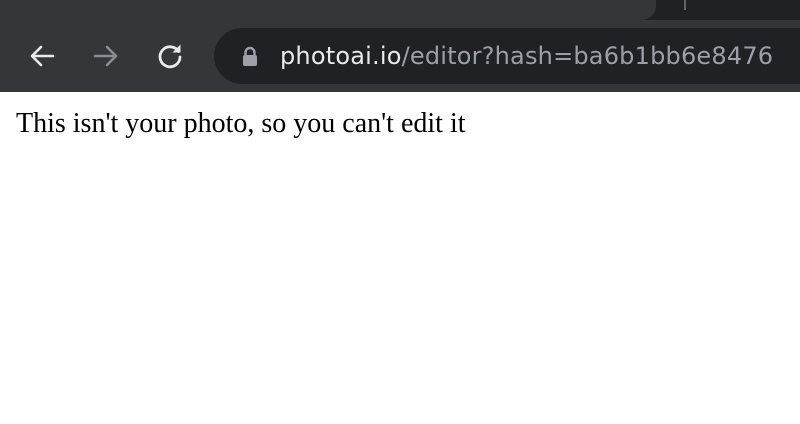  I want to click on url-host: photoai.io, so click(341, 56).